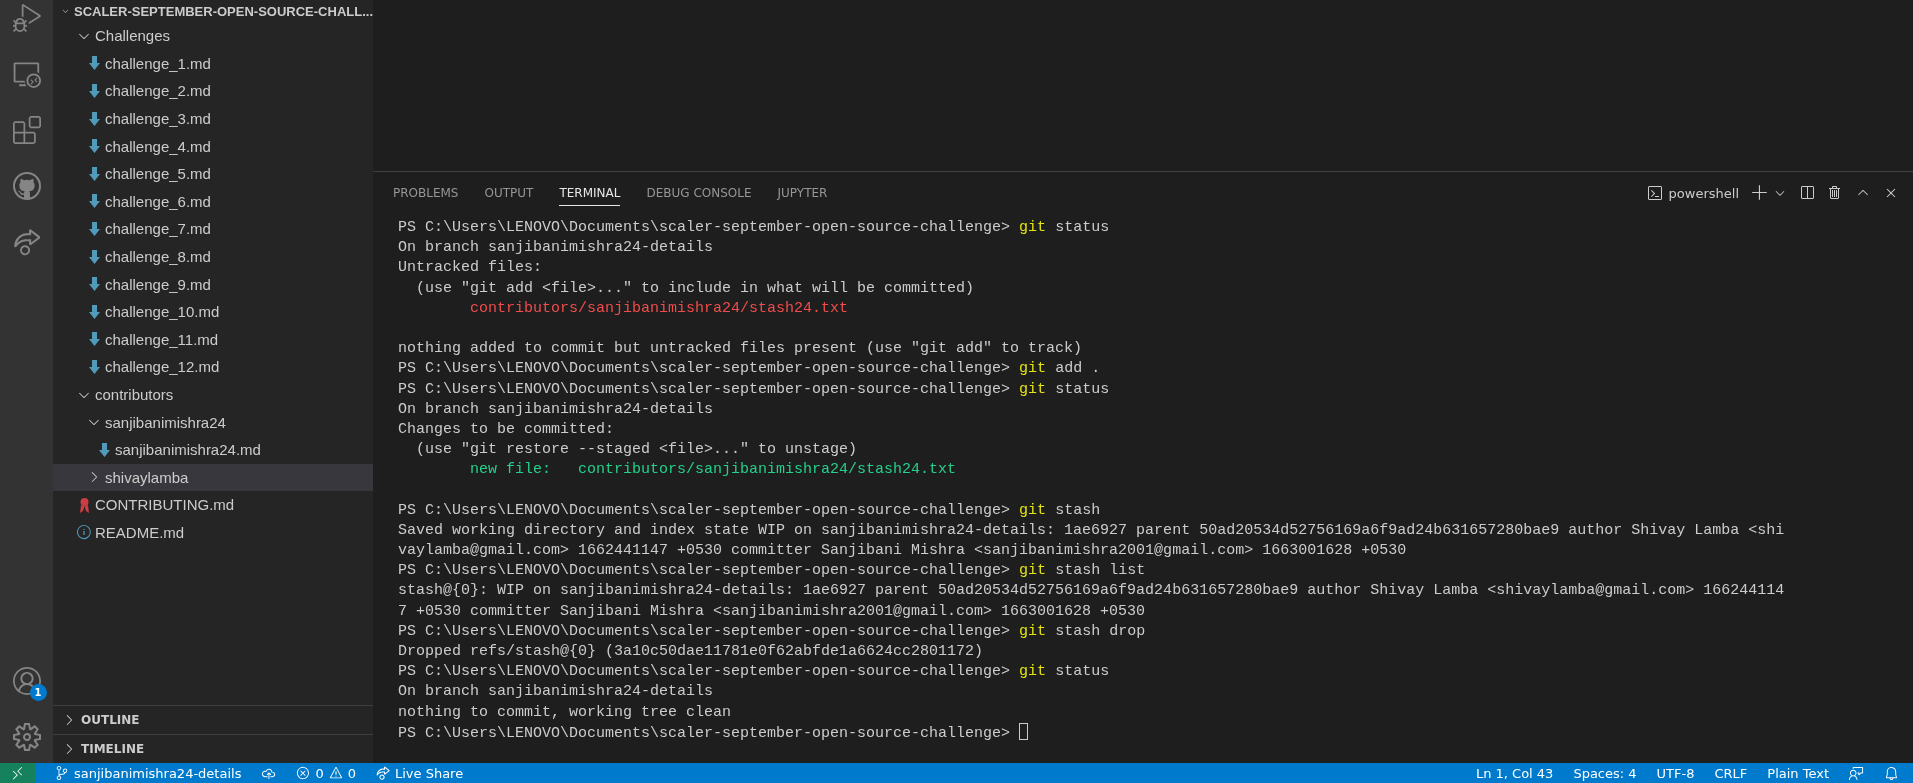 The image size is (1913, 783). What do you see at coordinates (84, 532) in the screenshot?
I see `info-icon` at bounding box center [84, 532].